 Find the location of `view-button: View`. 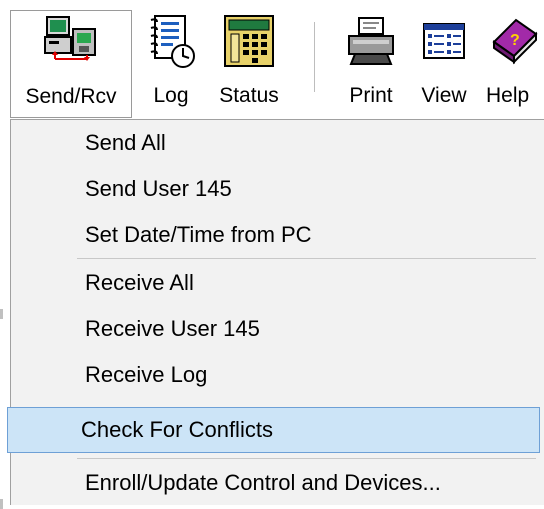

view-button: View is located at coordinates (444, 64).